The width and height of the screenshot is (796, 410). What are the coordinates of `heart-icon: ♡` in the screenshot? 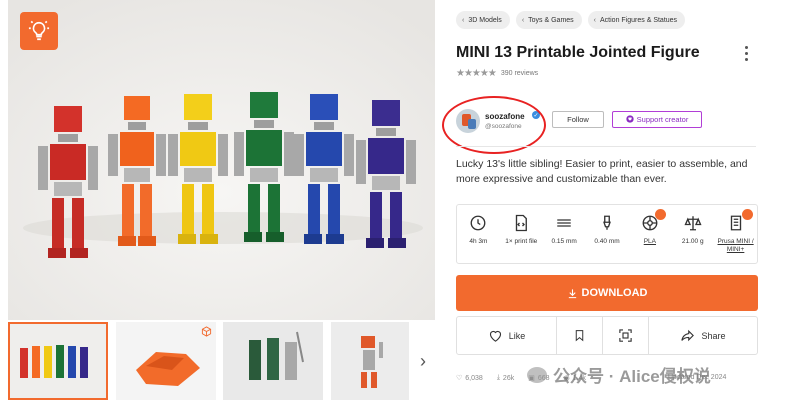 It's located at (459, 378).